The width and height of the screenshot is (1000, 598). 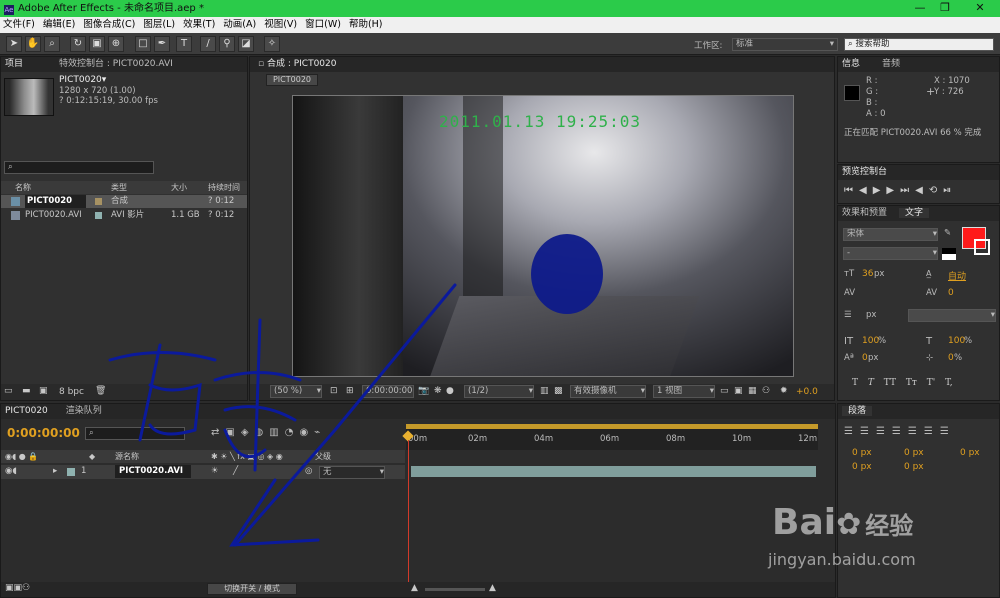 I want to click on watermark-brand2: 经验, so click(x=889, y=526).